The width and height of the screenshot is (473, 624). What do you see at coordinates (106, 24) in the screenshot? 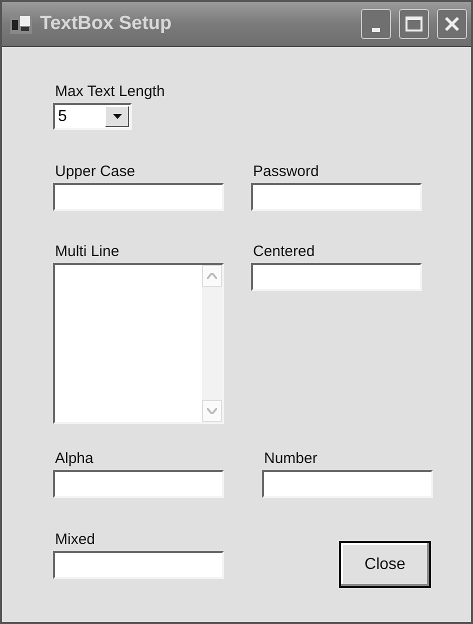
I see `window-title: TextBox Setup` at bounding box center [106, 24].